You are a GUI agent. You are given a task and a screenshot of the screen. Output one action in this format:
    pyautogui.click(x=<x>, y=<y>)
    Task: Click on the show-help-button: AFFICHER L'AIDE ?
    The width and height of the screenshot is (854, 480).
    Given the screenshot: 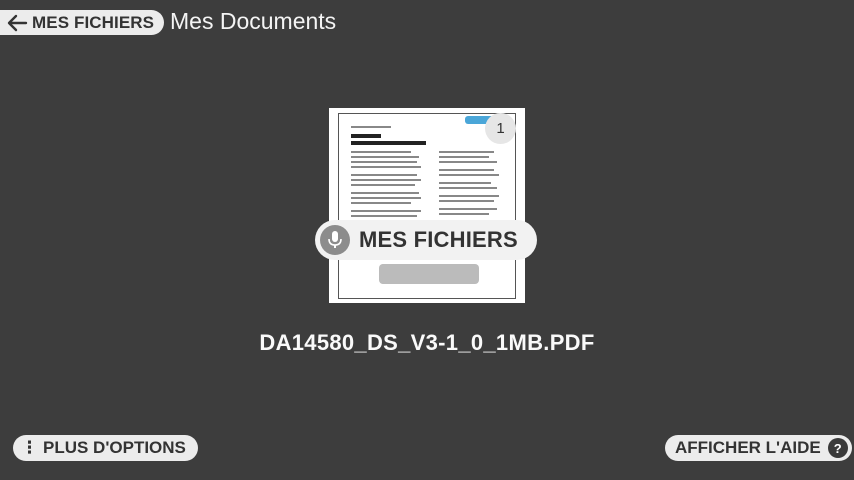 What is the action you would take?
    pyautogui.click(x=758, y=448)
    